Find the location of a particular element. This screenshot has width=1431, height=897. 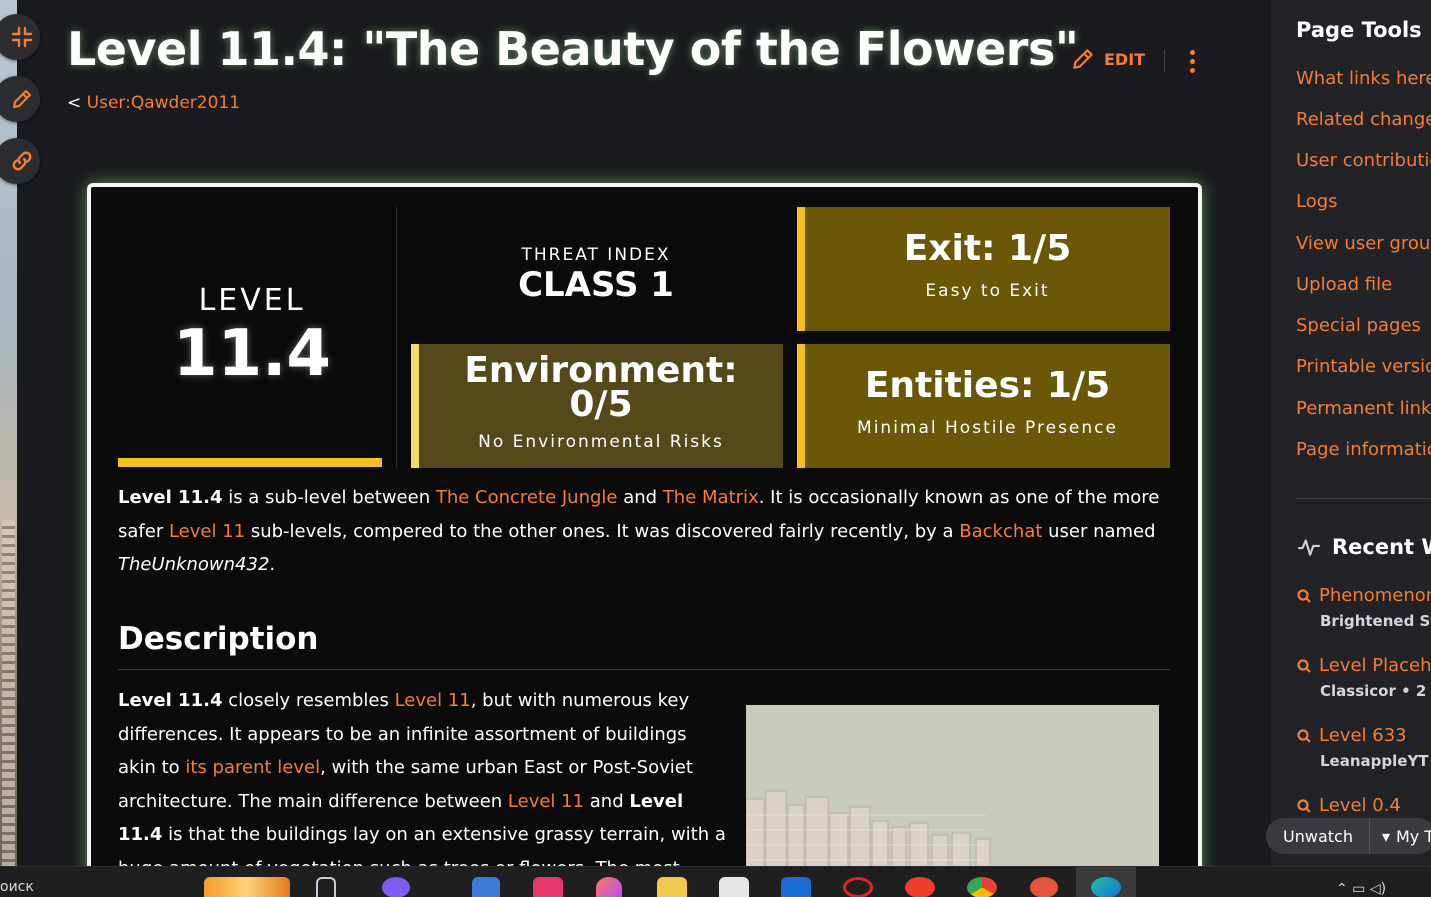

app-icon is located at coordinates (1044, 887).